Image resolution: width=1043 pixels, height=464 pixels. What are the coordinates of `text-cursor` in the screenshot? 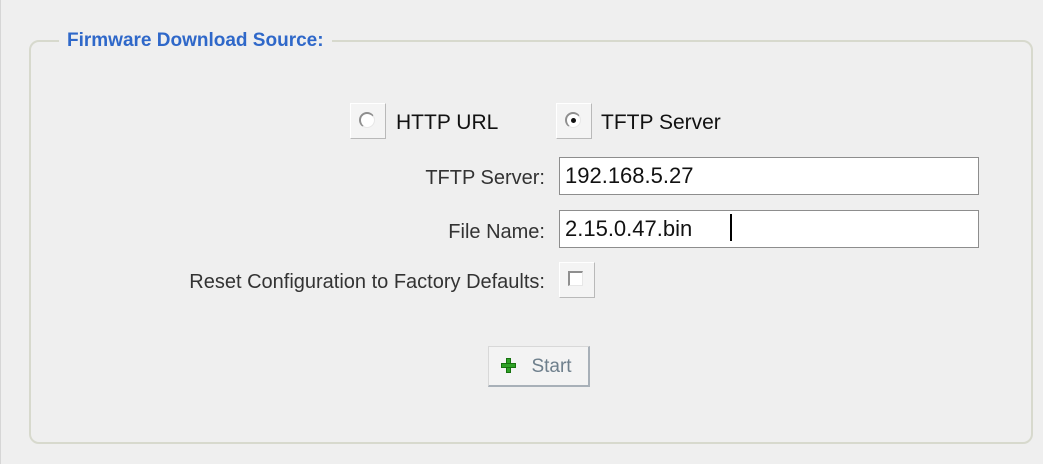 It's located at (731, 227).